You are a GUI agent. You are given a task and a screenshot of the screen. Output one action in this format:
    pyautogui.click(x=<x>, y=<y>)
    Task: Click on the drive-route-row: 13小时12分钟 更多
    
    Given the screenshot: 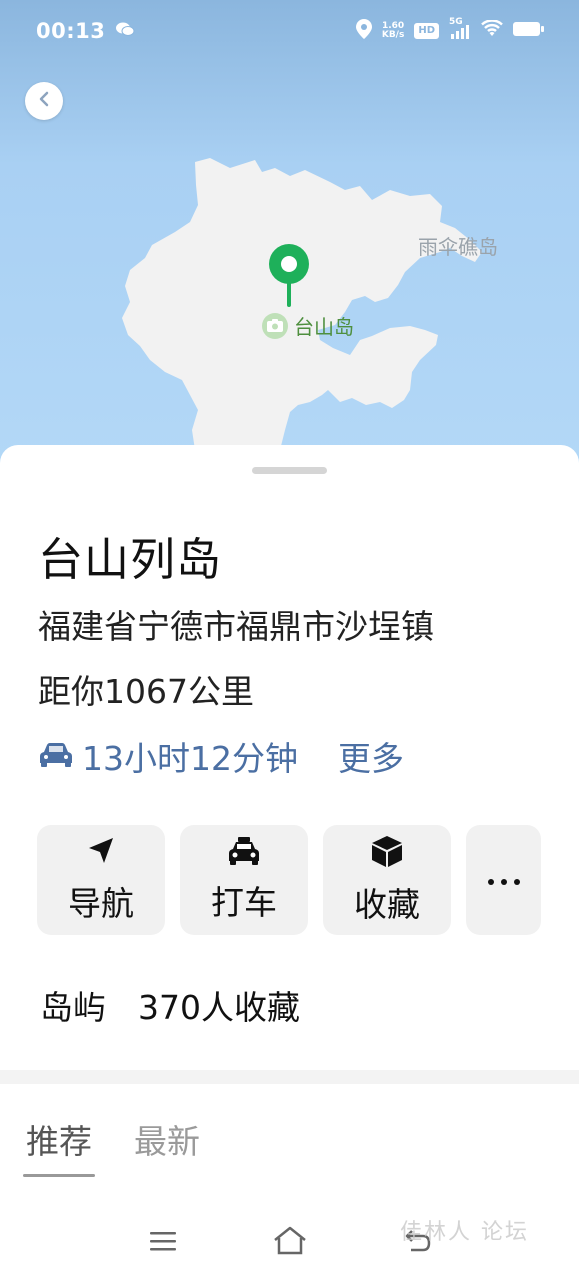 What is the action you would take?
    pyautogui.click(x=221, y=756)
    